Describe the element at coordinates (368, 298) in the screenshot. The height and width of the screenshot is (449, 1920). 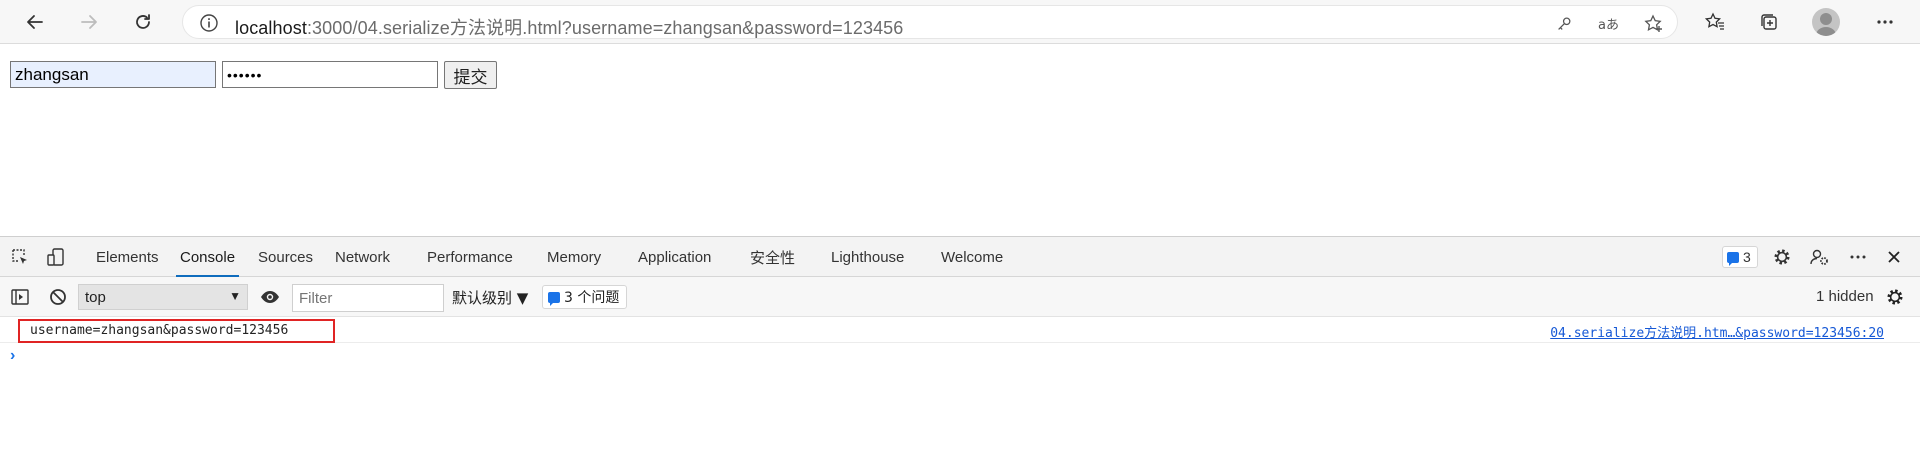
I see `console-filter-input` at that location.